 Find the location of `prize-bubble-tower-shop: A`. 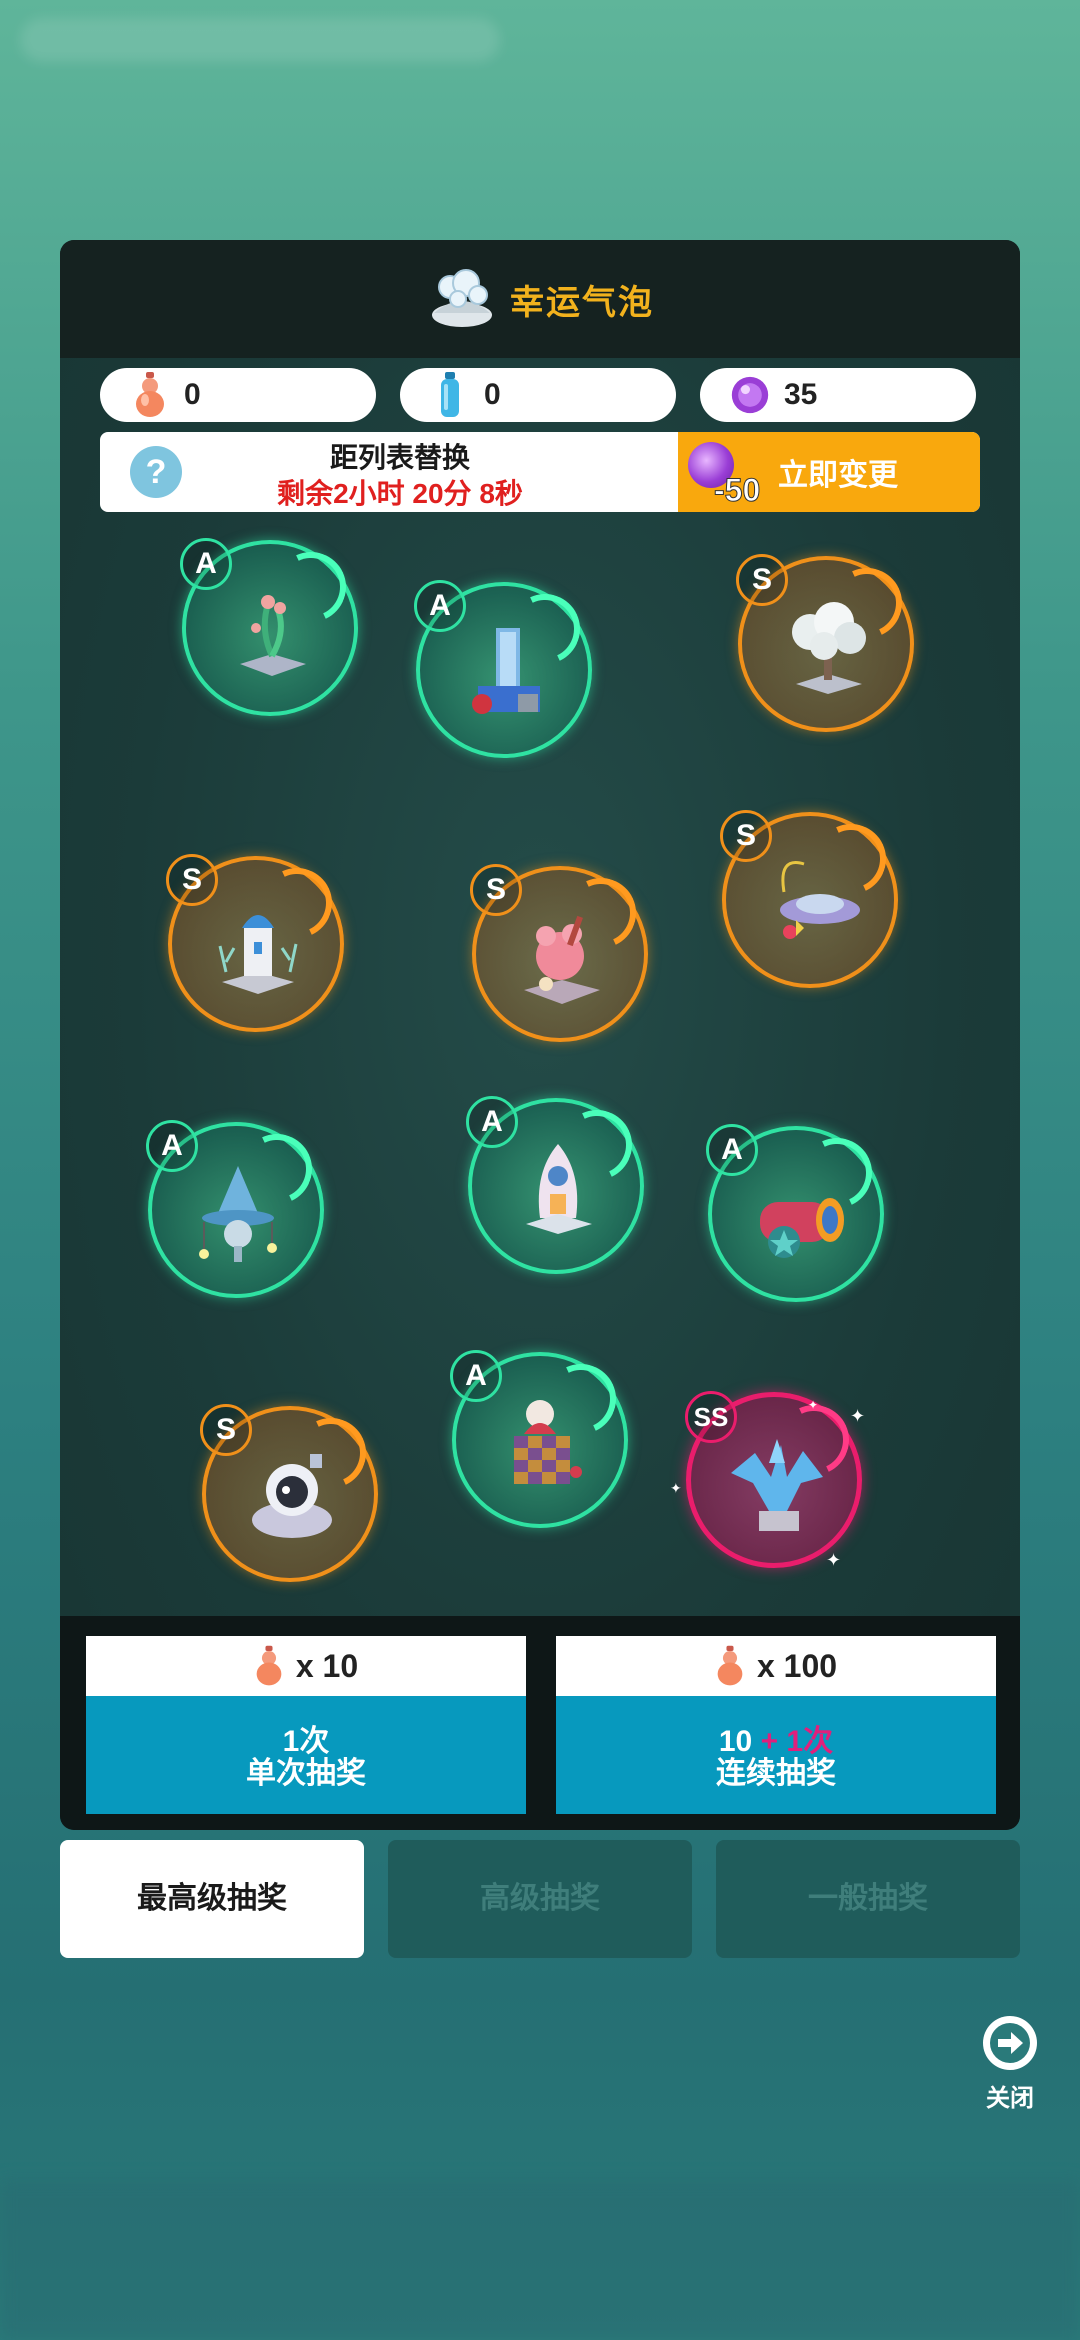

prize-bubble-tower-shop: A is located at coordinates (503, 669).